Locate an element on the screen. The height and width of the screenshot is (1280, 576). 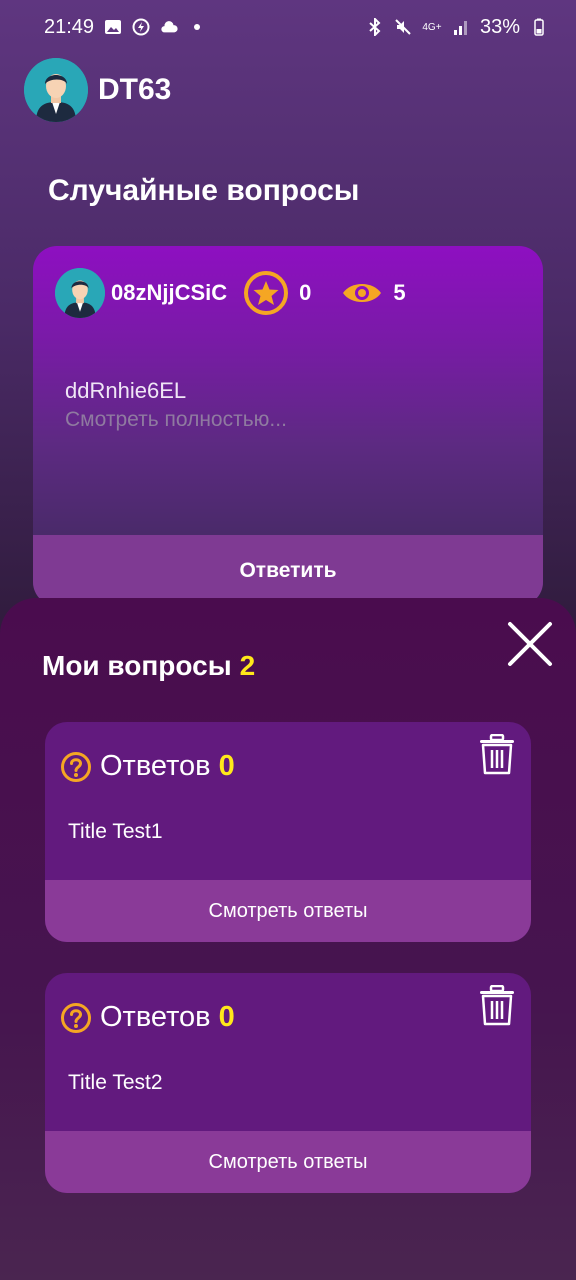
status-bar: 21:49 4G+ 33% is located at coordinates (288, 27).